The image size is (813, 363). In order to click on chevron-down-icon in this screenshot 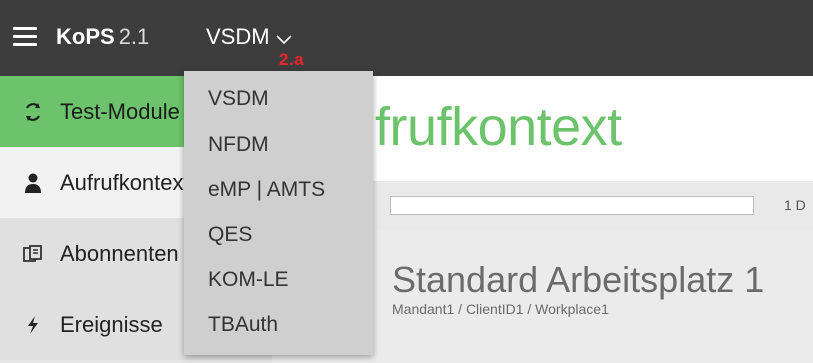, I will do `click(283, 38)`.